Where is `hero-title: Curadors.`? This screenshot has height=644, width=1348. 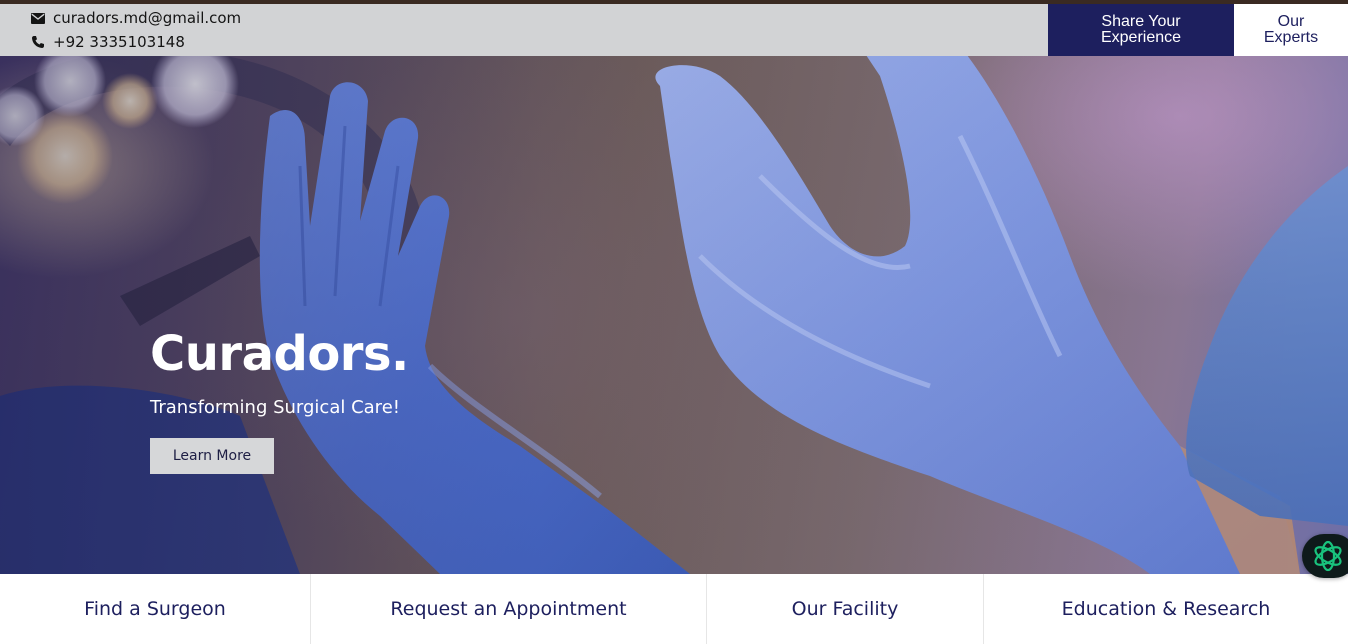 hero-title: Curadors. is located at coordinates (279, 354).